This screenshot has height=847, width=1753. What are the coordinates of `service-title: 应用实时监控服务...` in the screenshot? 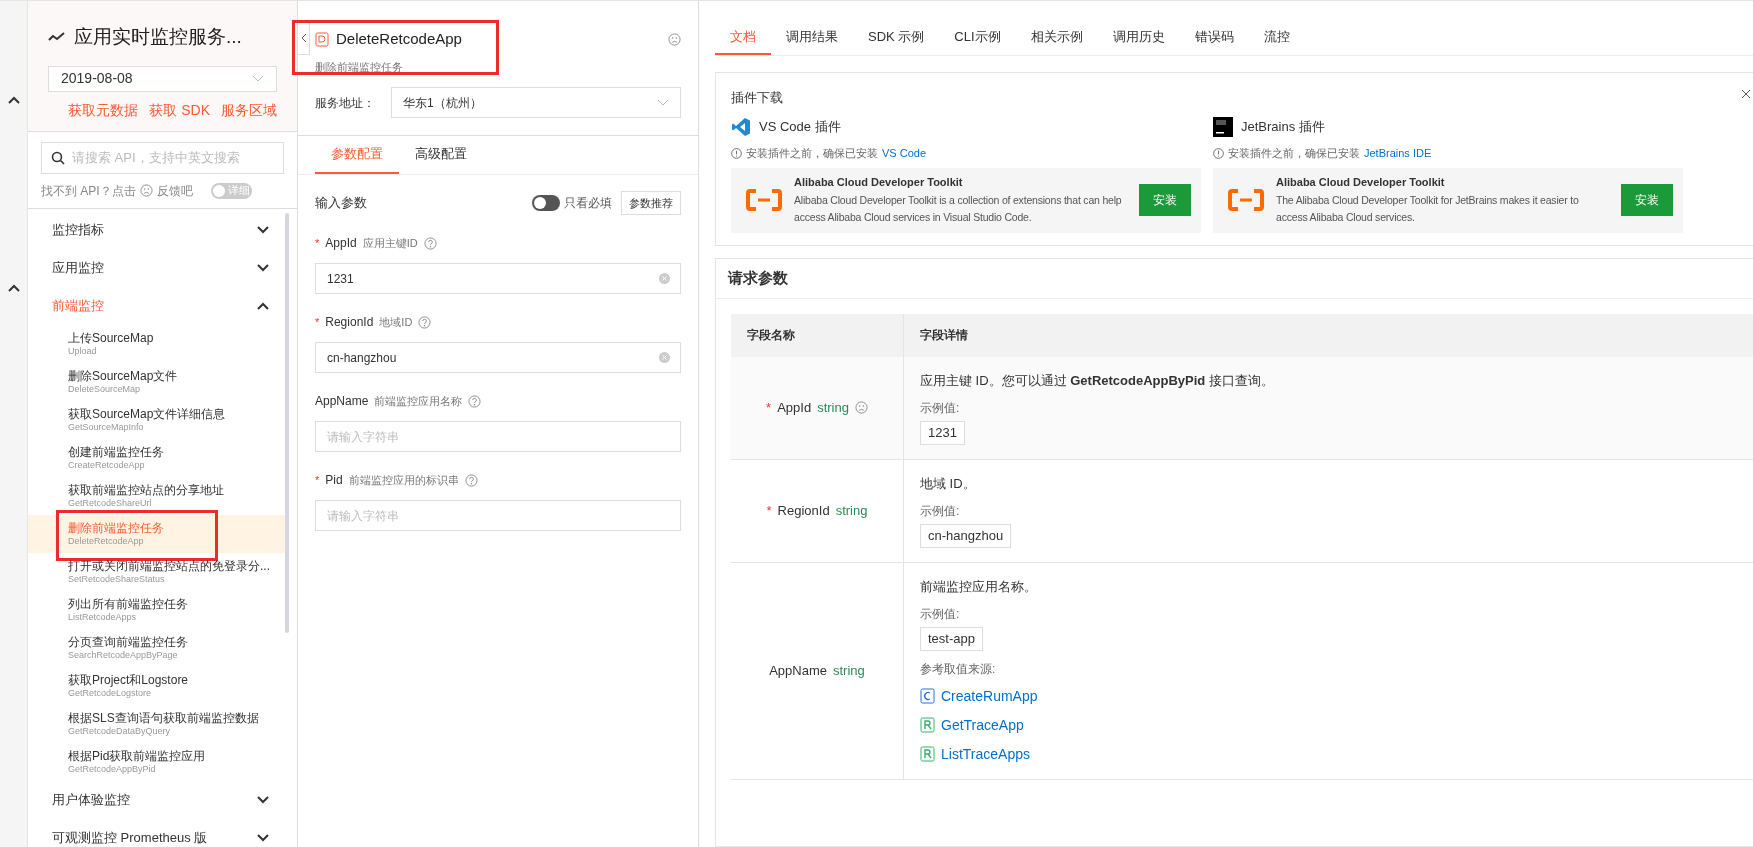 It's located at (158, 37).